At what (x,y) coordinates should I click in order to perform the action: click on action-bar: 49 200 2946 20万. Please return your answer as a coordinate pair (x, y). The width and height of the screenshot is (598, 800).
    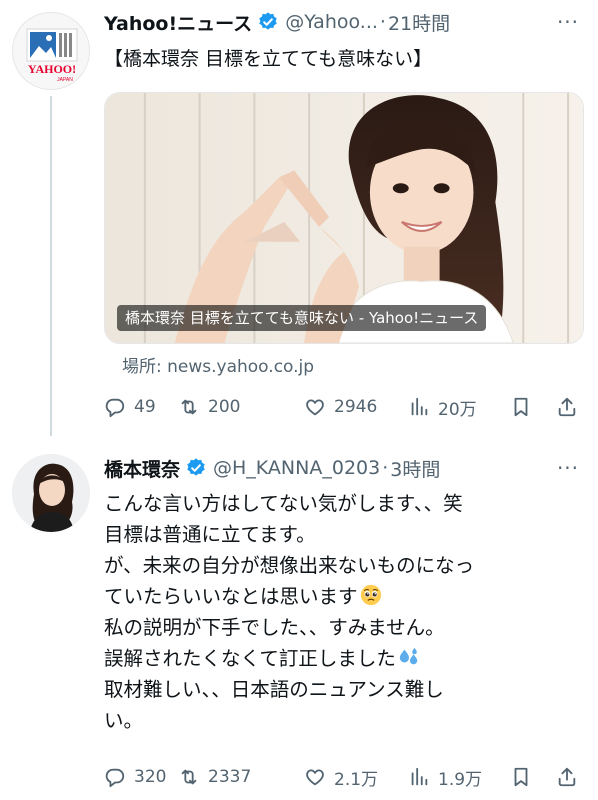
    Looking at the image, I should click on (345, 407).